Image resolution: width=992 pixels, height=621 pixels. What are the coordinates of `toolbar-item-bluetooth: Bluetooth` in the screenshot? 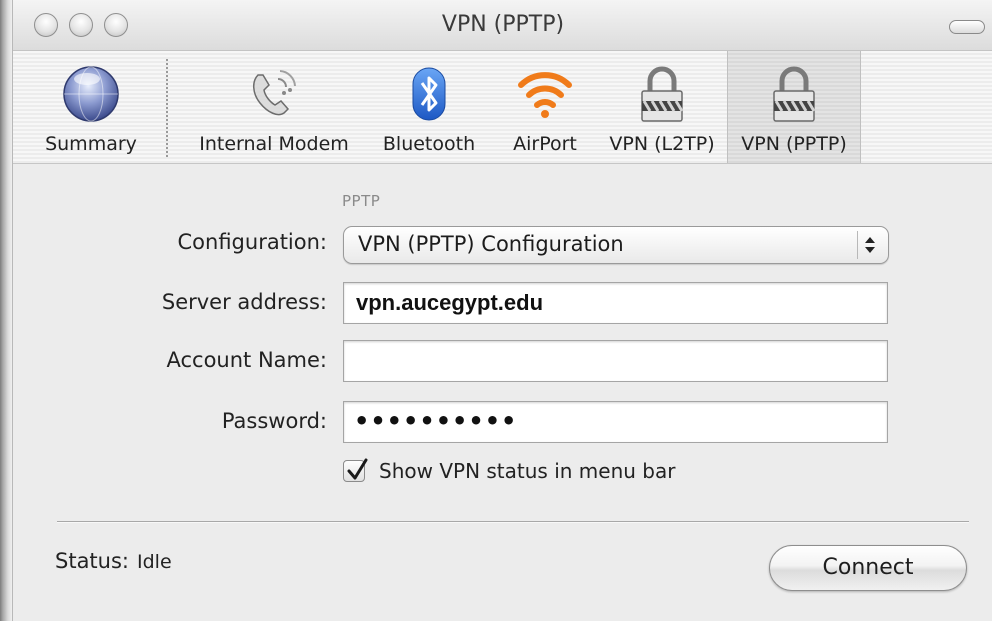 It's located at (429, 107).